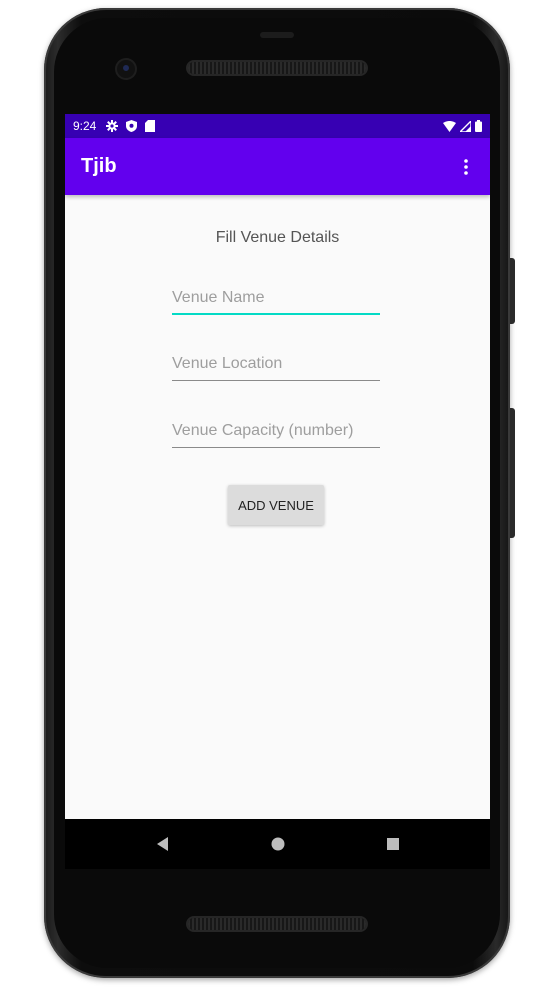  Describe the element at coordinates (277, 35) in the screenshot. I see `proximity-sensor` at that location.